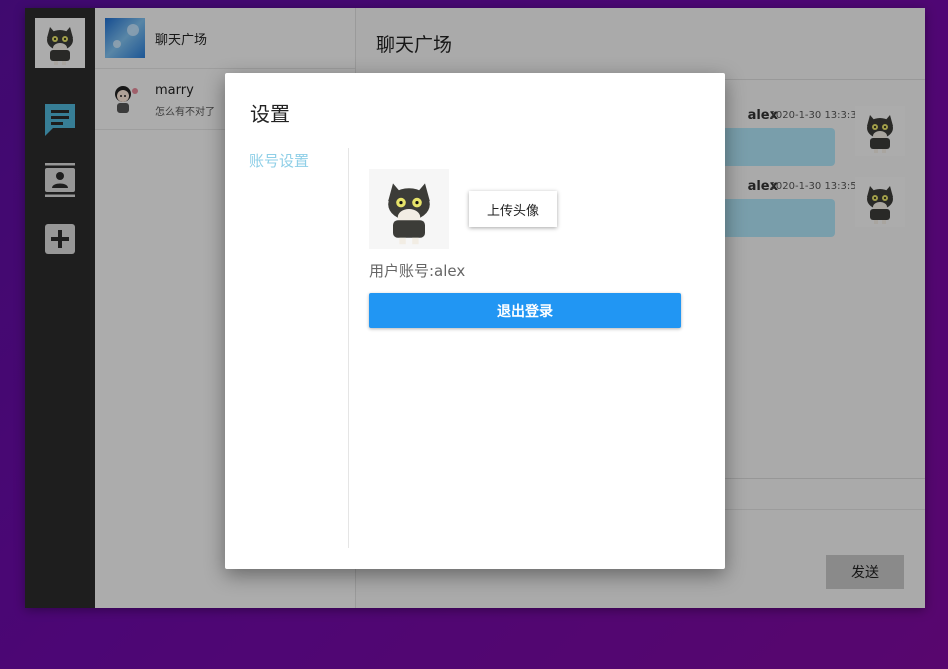 Image resolution: width=948 pixels, height=669 pixels. Describe the element at coordinates (417, 271) in the screenshot. I see `account-id-label: 用户账号:alex` at that location.